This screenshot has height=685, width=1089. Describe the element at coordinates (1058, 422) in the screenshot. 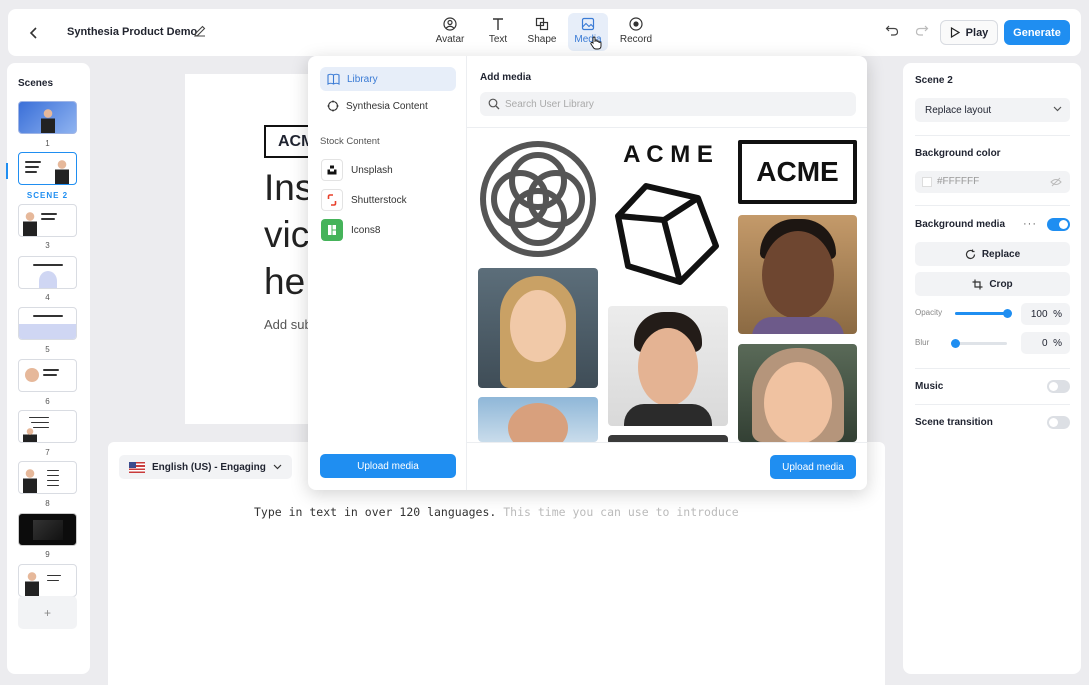

I see `transition-toggle` at that location.